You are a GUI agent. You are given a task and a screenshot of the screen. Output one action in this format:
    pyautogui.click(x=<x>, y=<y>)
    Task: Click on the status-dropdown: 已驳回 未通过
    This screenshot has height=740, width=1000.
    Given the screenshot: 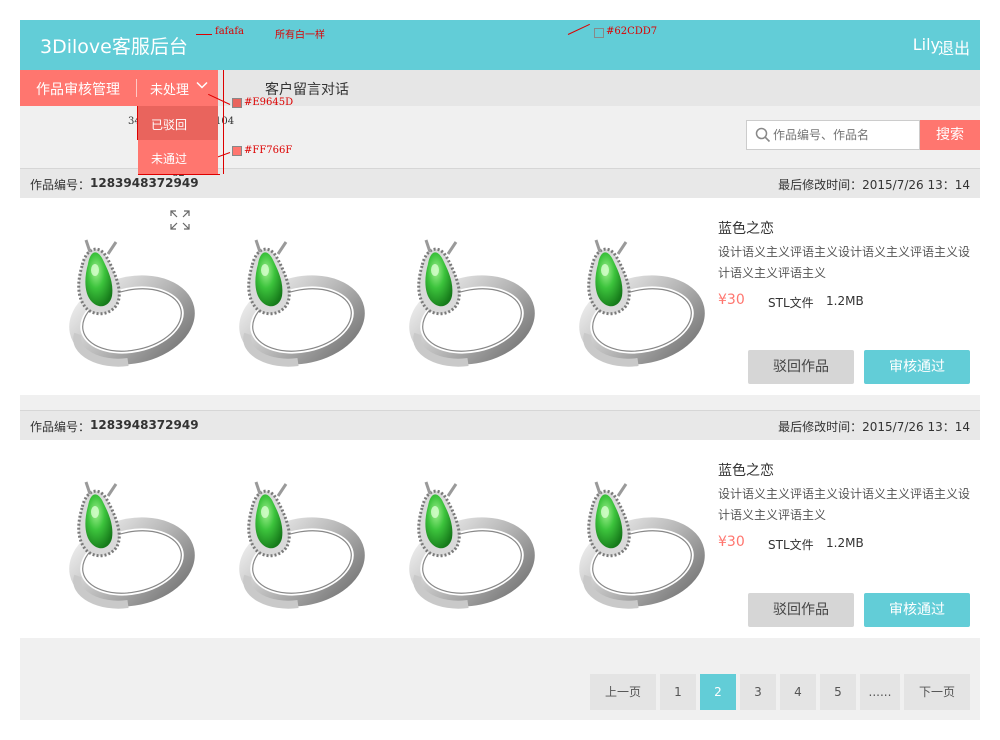 What is the action you would take?
    pyautogui.click(x=178, y=140)
    